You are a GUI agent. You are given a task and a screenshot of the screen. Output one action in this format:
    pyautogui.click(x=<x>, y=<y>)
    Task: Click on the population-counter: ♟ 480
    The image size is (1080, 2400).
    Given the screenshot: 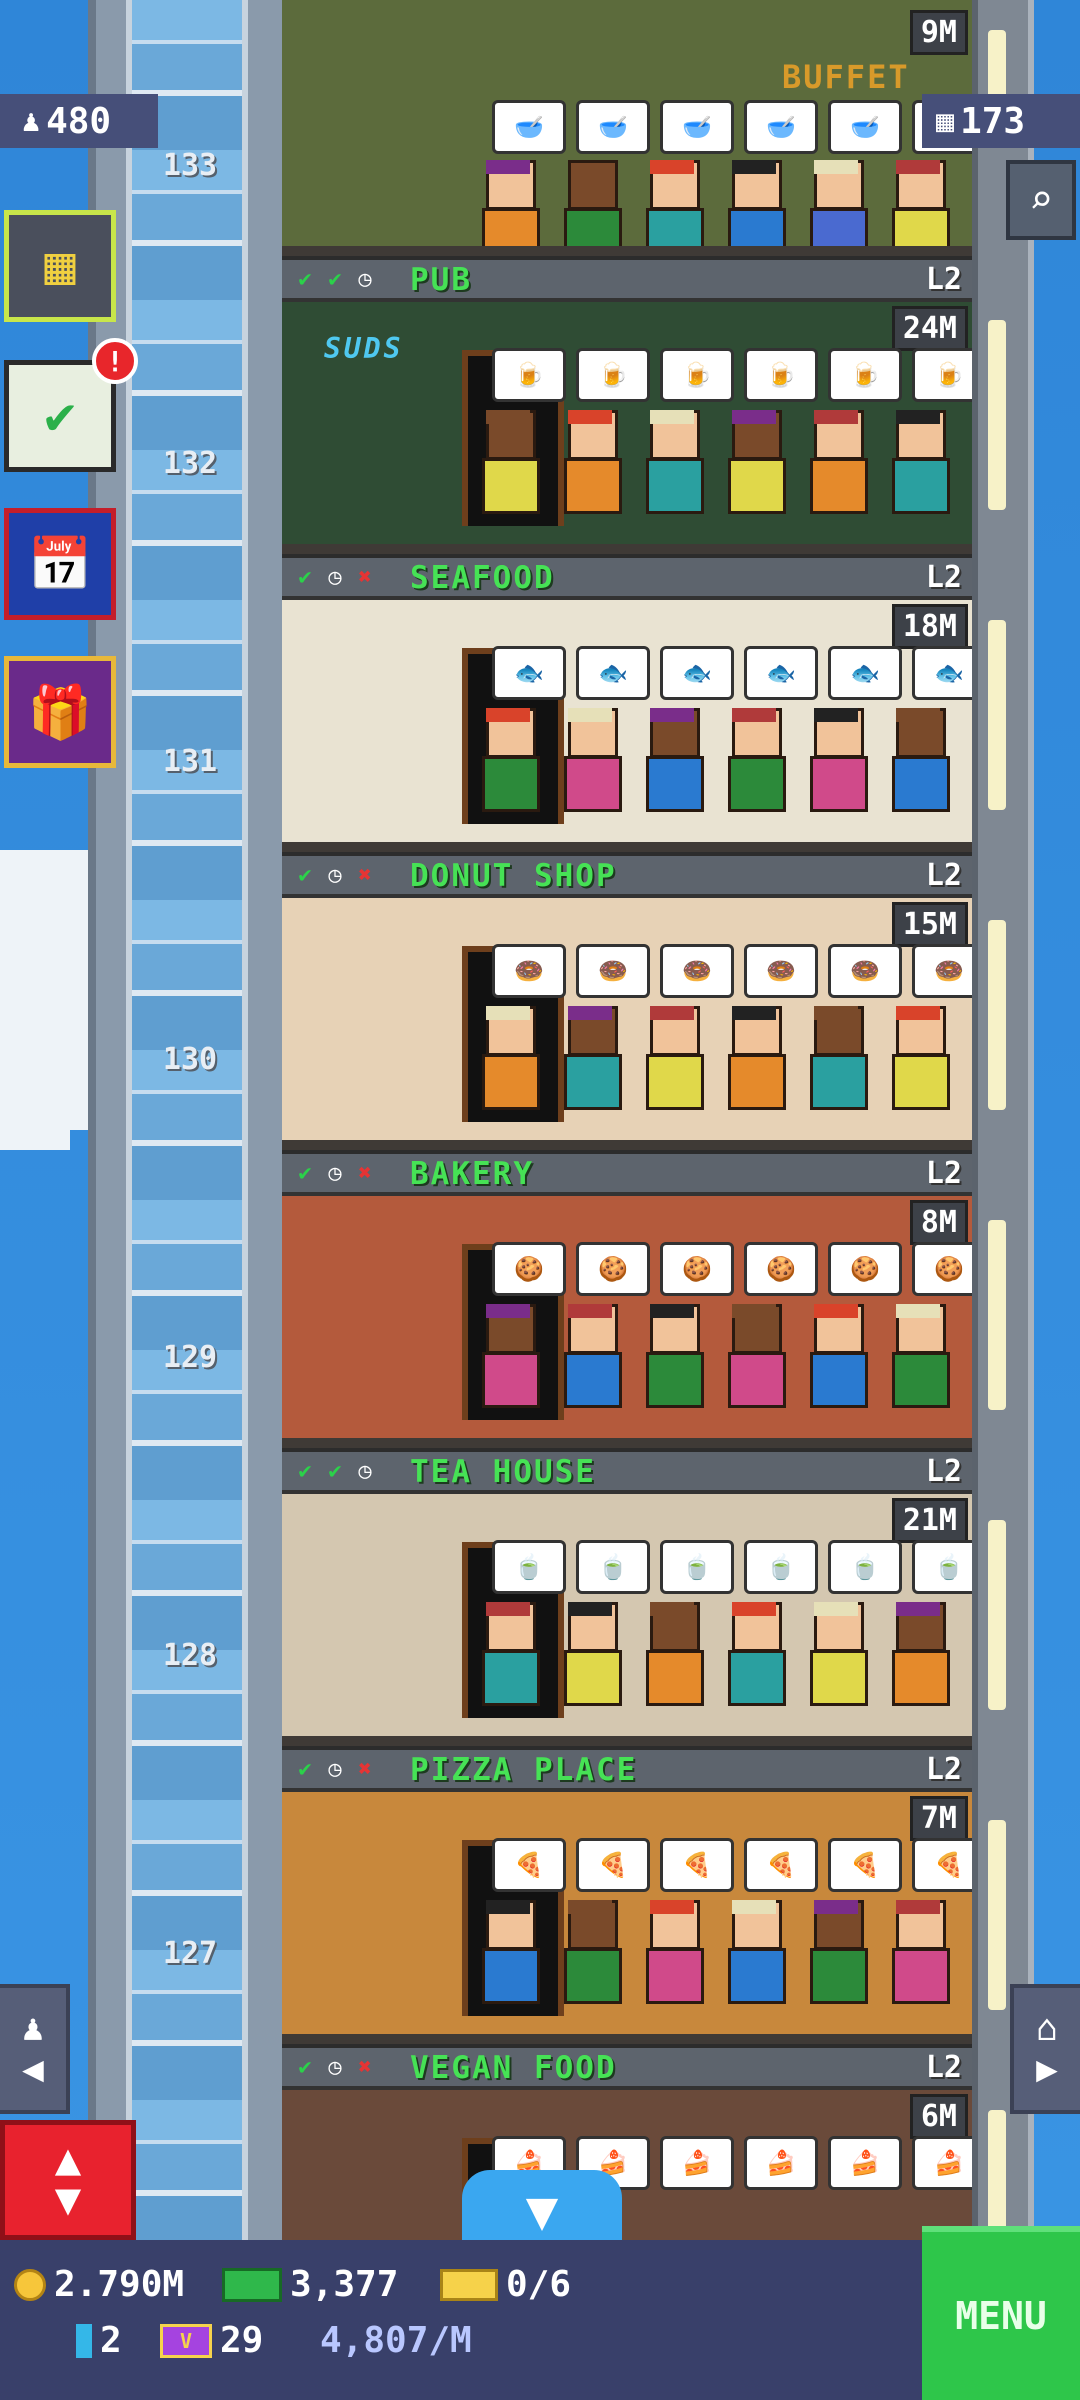 What is the action you would take?
    pyautogui.click(x=79, y=121)
    